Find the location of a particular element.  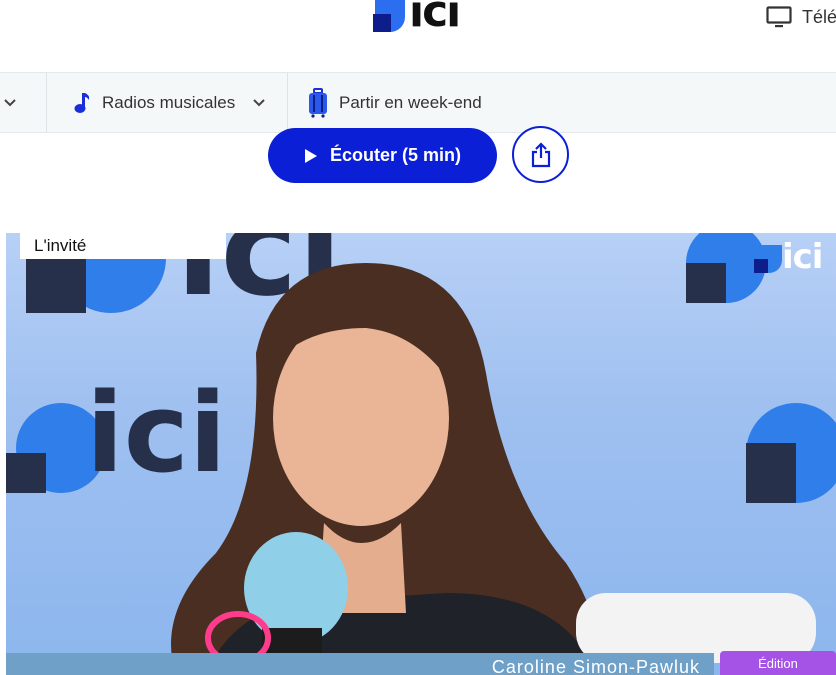

tv-link: Télé is located at coordinates (801, 17).